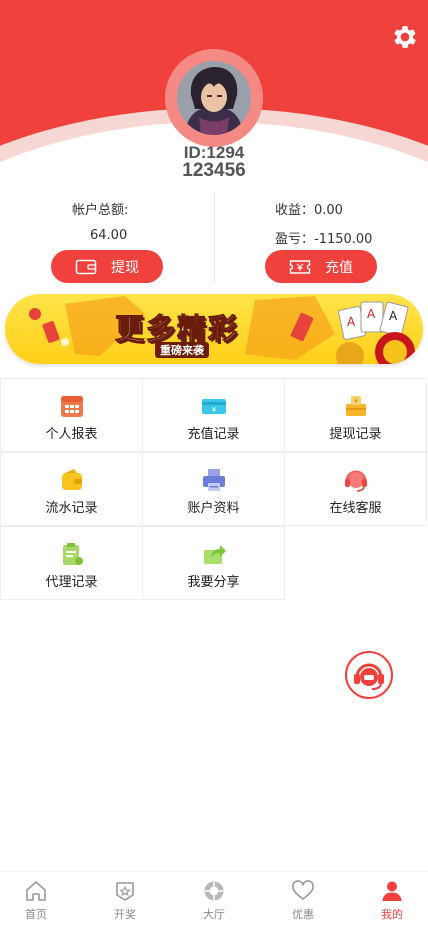 The width and height of the screenshot is (428, 926). I want to click on badge-icon, so click(125, 891).